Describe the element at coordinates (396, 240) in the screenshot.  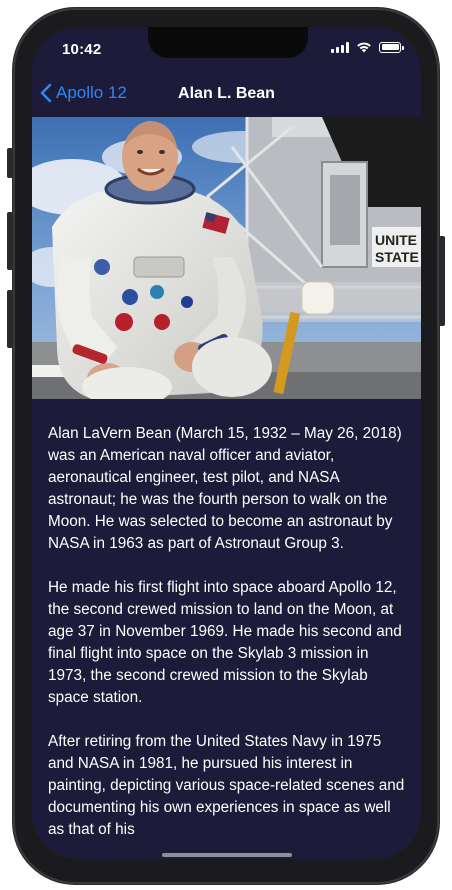
I see `flag-text-line1: UNITE` at that location.